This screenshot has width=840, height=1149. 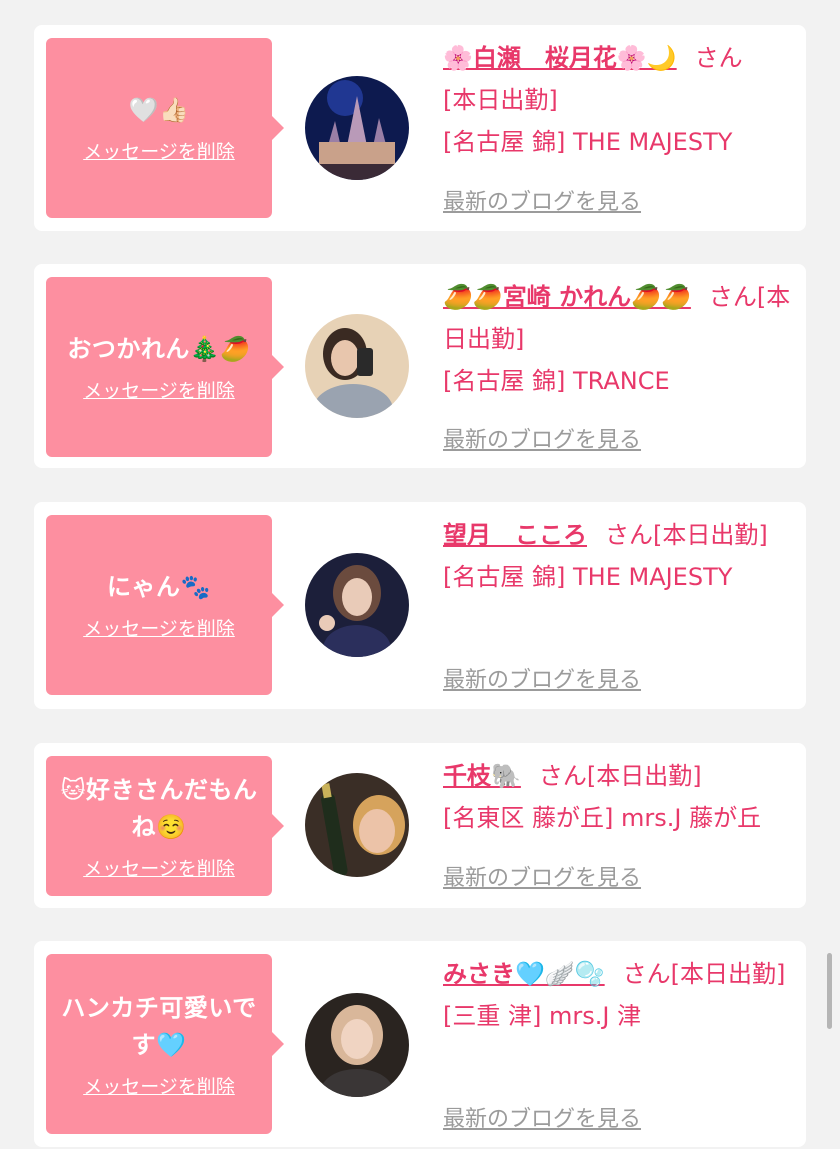 I want to click on message-text: 🐱好きさんだもんね☺️, so click(x=159, y=808).